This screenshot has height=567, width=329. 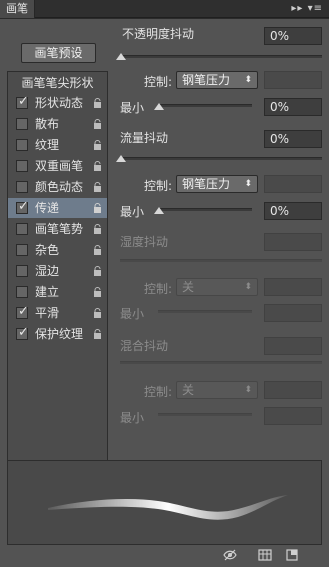 I want to click on wetness-control-label: 控制:, so click(x=158, y=289).